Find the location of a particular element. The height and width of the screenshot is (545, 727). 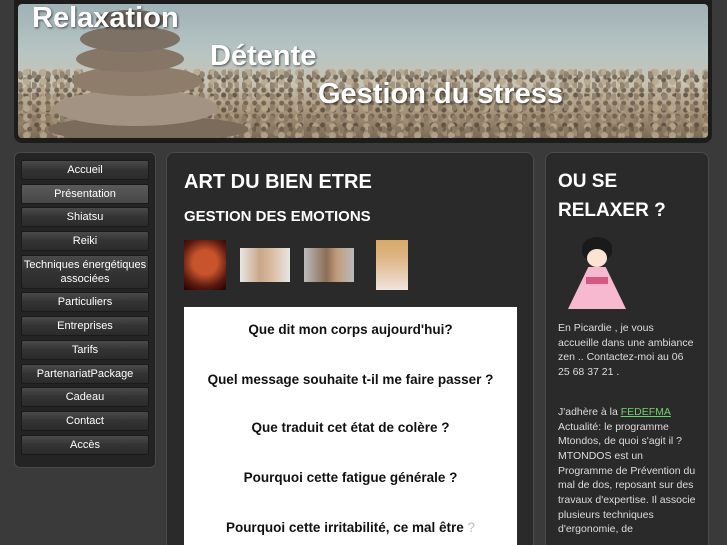

banner-title-relaxation: Relaxation is located at coordinates (105, 19).